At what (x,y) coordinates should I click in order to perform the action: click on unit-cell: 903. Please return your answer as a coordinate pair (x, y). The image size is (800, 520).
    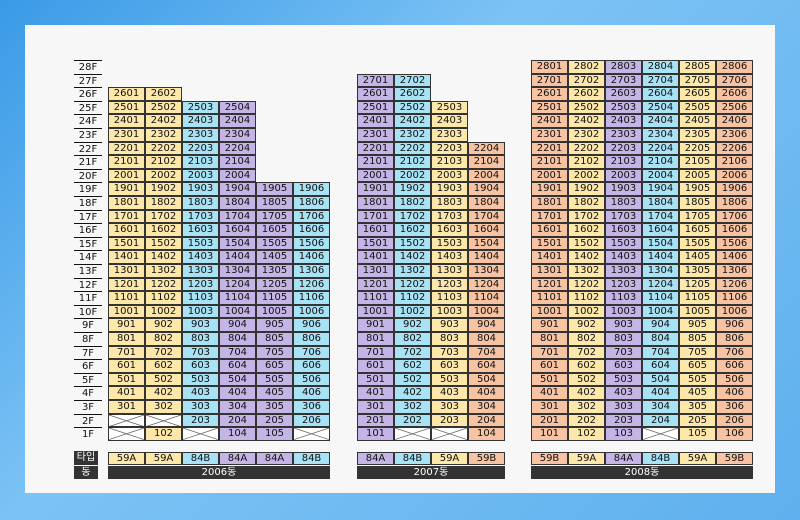
    Looking at the image, I should click on (623, 325).